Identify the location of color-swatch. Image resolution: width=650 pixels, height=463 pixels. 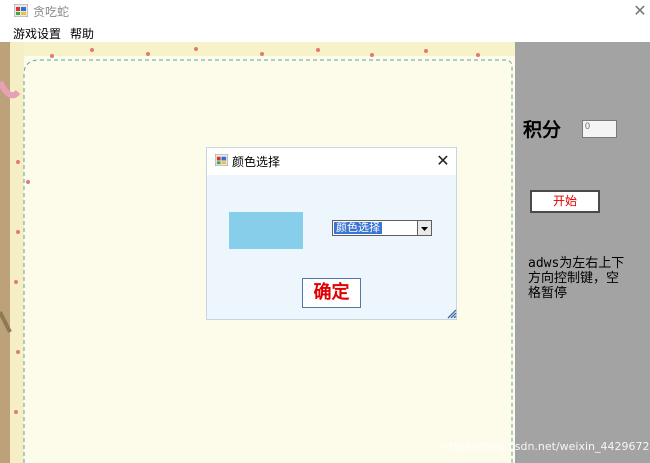
(266, 230).